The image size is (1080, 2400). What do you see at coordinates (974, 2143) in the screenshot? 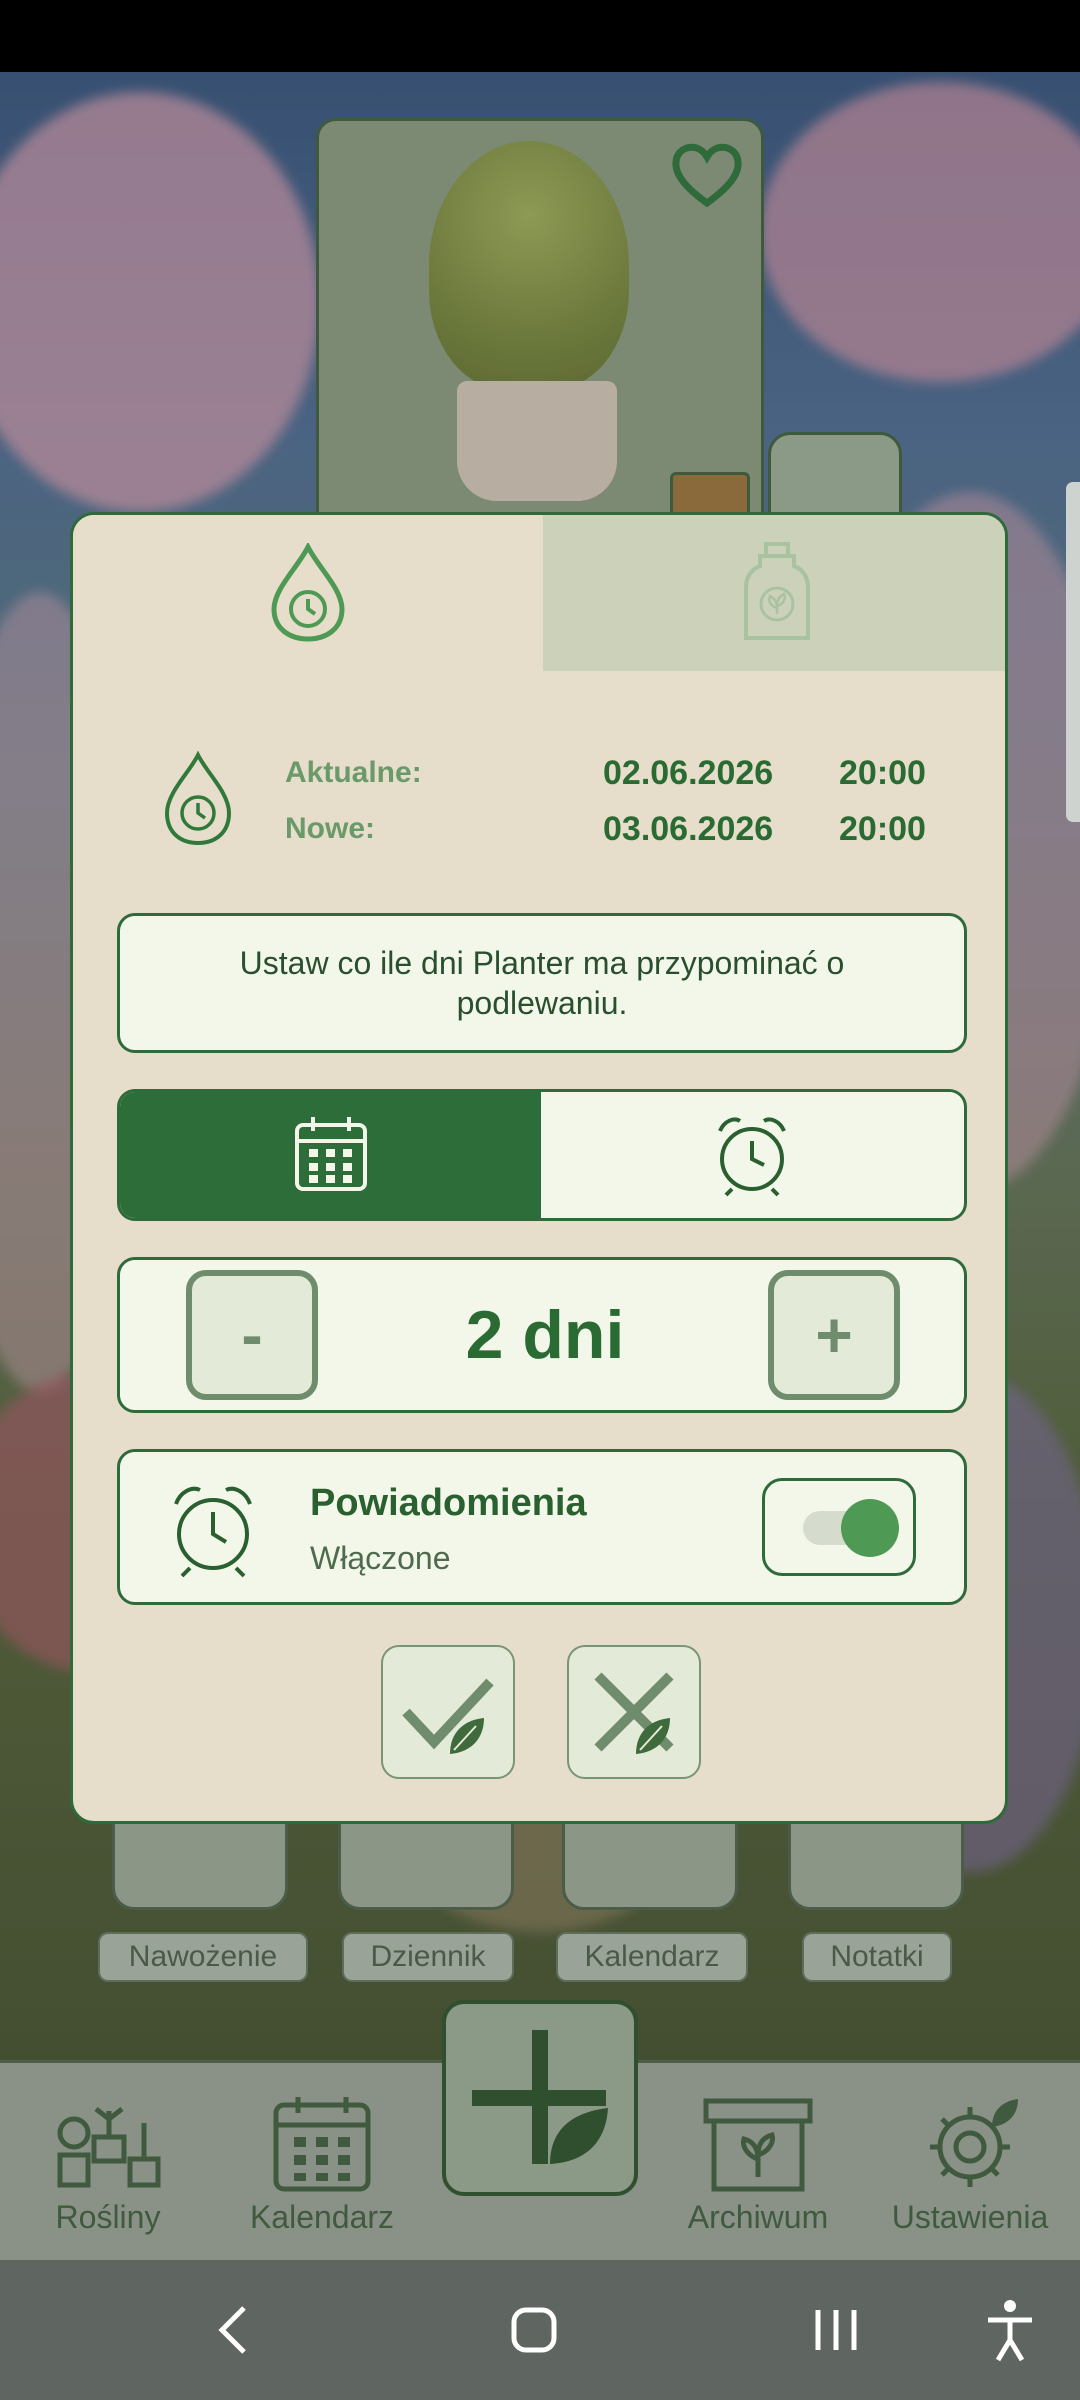
I see `gear-icon` at bounding box center [974, 2143].